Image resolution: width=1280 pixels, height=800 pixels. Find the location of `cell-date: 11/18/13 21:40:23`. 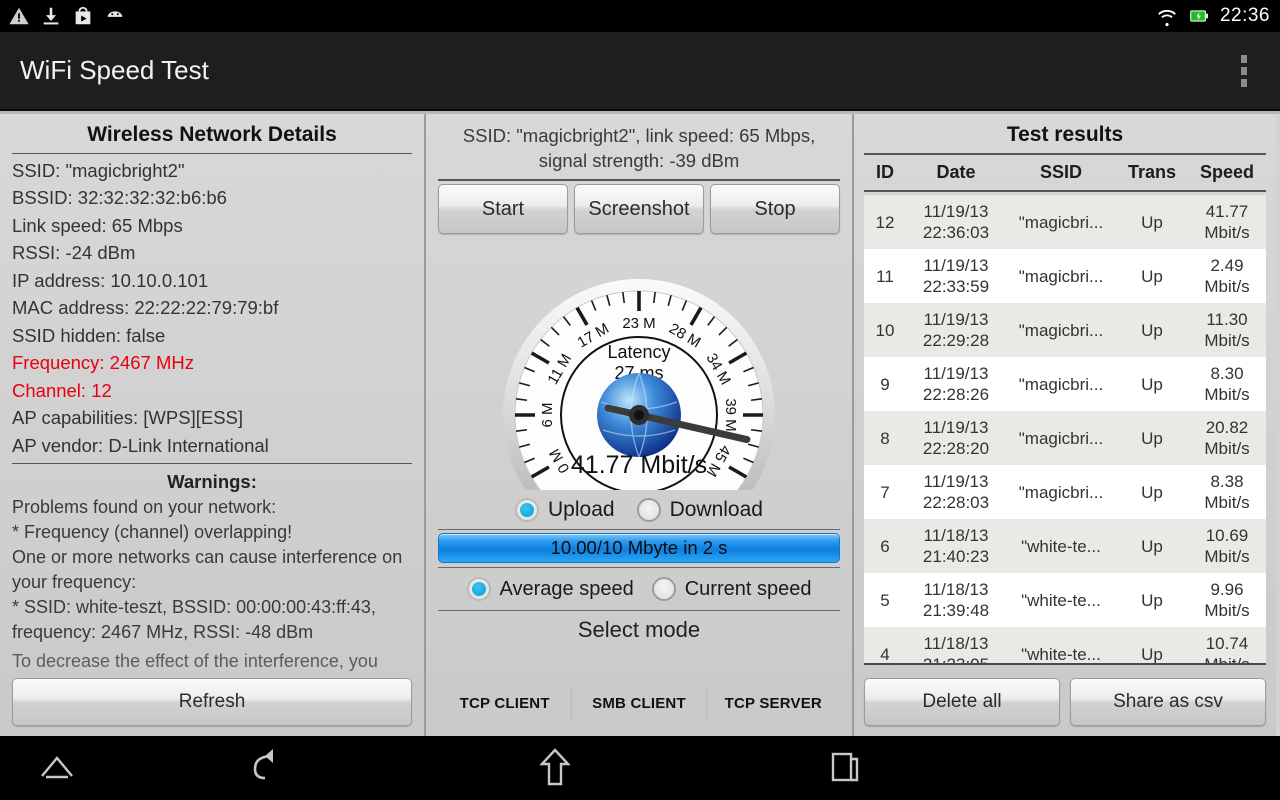

cell-date: 11/18/13 21:40:23 is located at coordinates (956, 546).